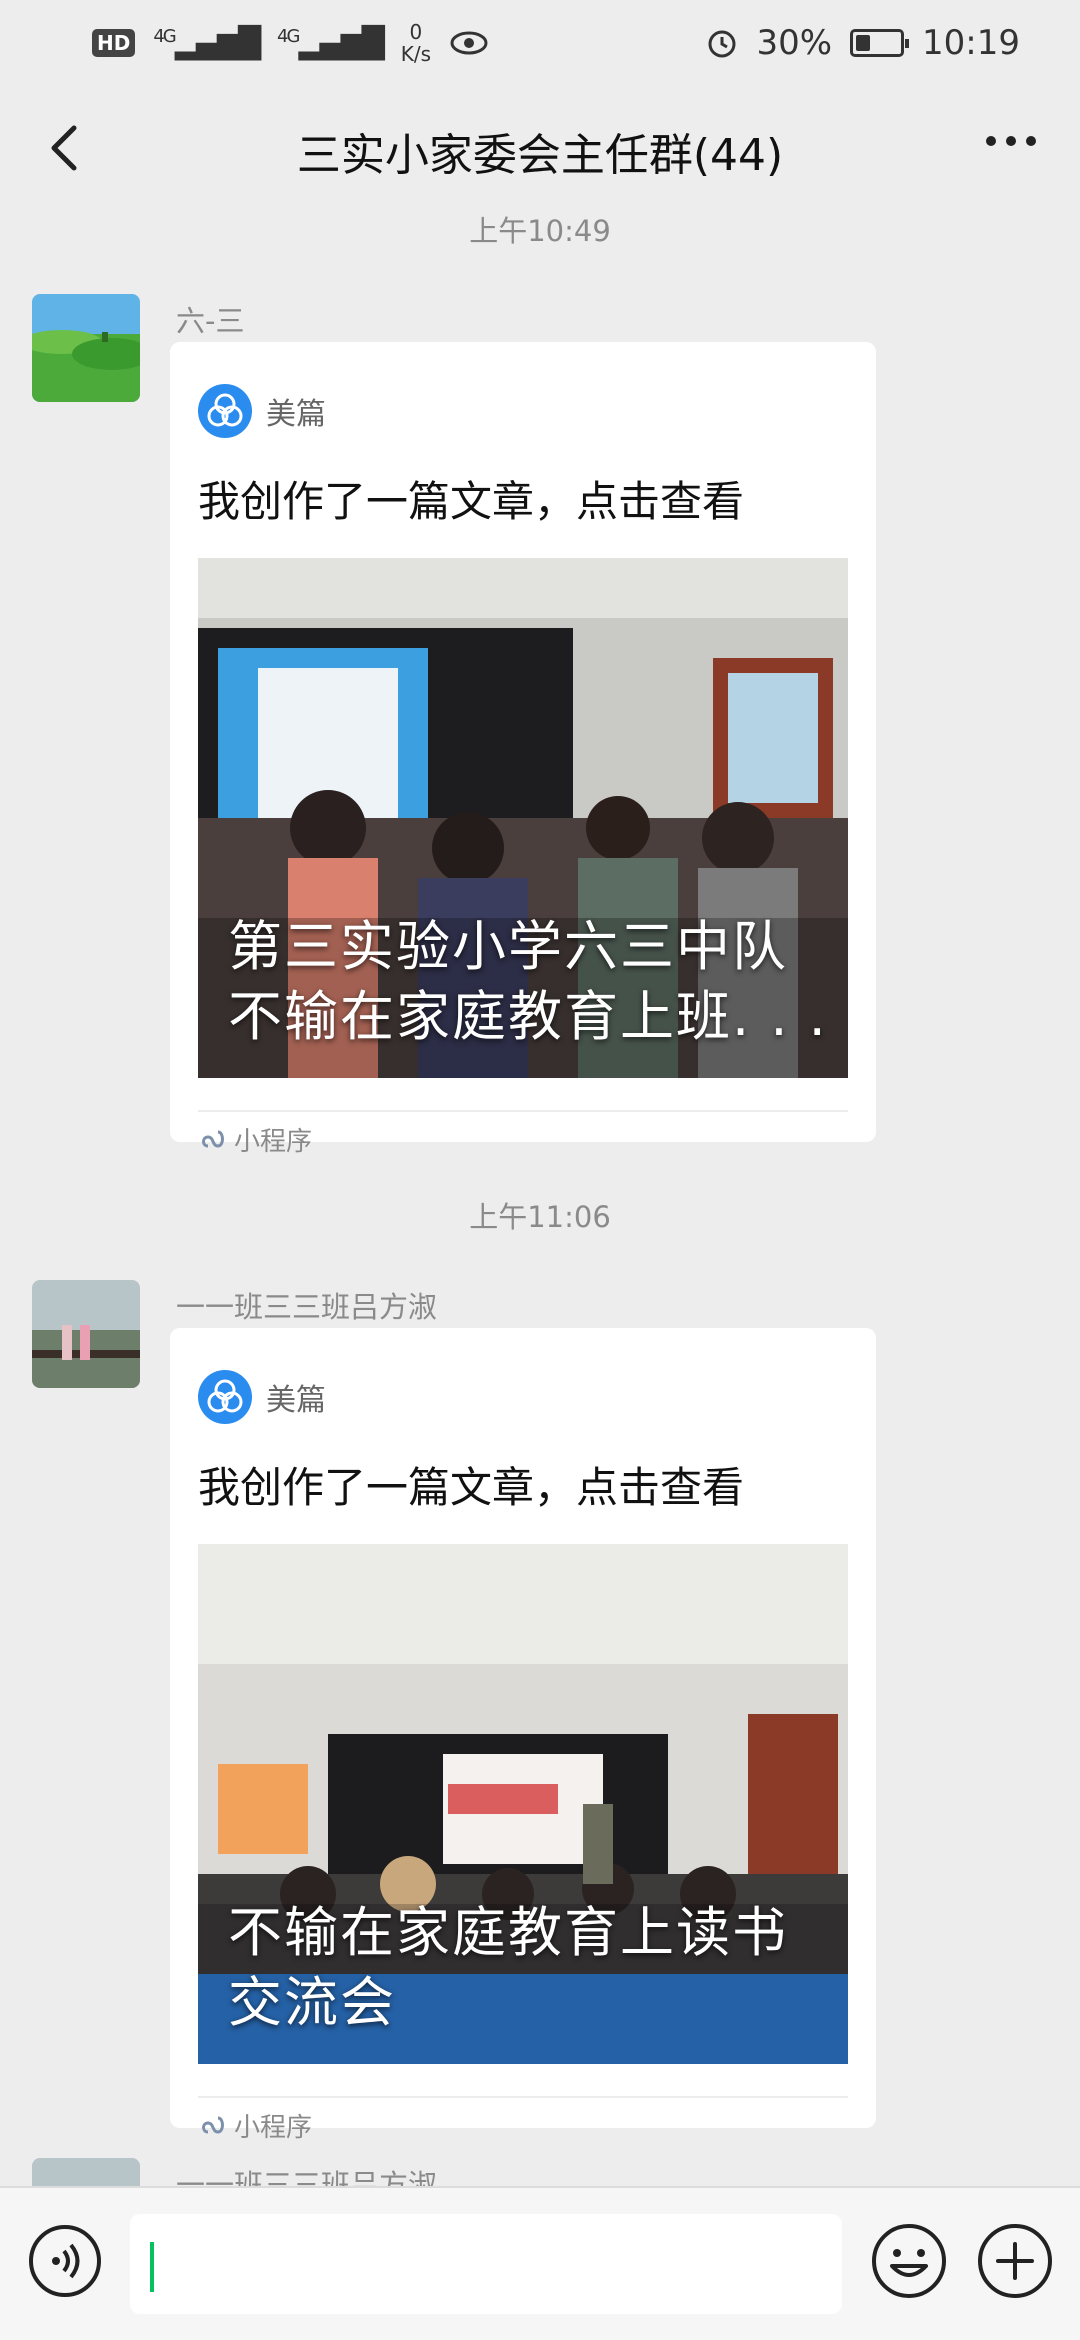 This screenshot has height=2340, width=1080. What do you see at coordinates (909, 2261) in the screenshot?
I see `emoji-icon` at bounding box center [909, 2261].